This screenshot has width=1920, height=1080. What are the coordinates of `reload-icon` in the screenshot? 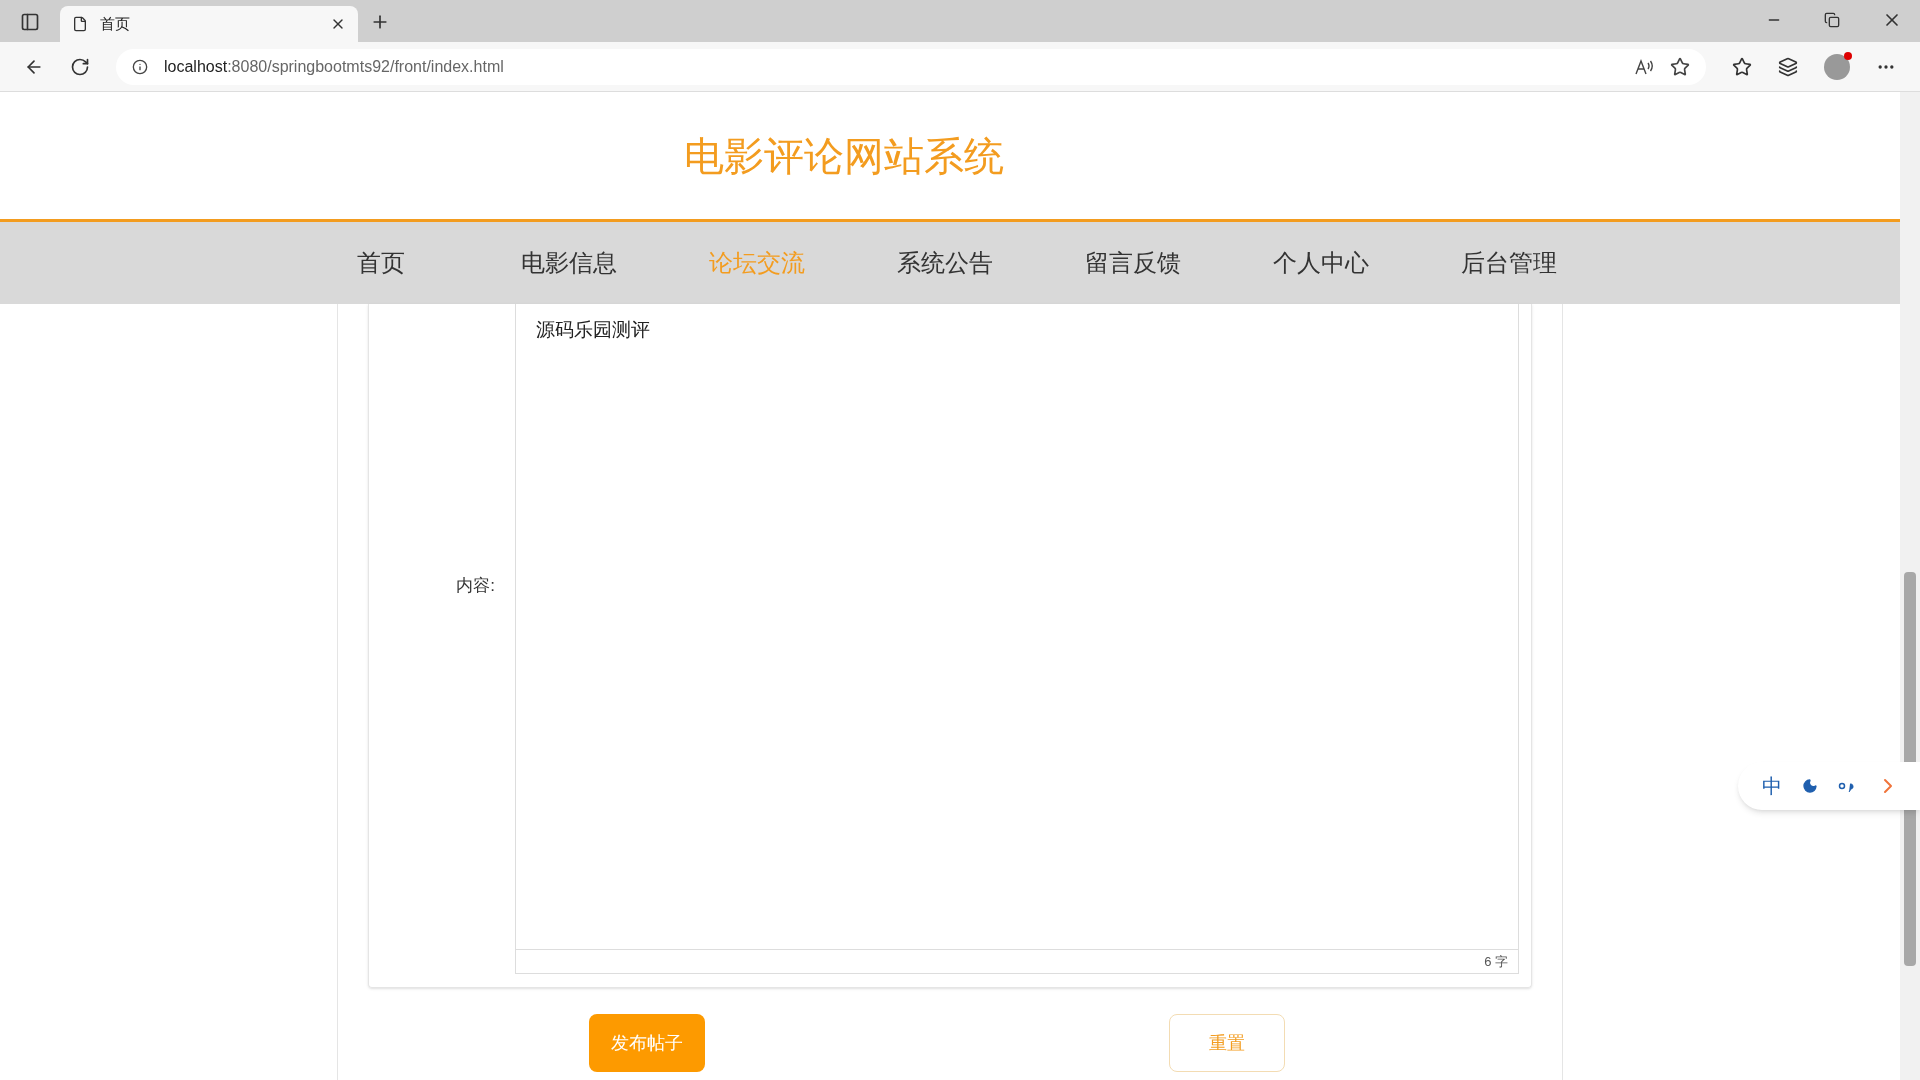 It's located at (80, 66).